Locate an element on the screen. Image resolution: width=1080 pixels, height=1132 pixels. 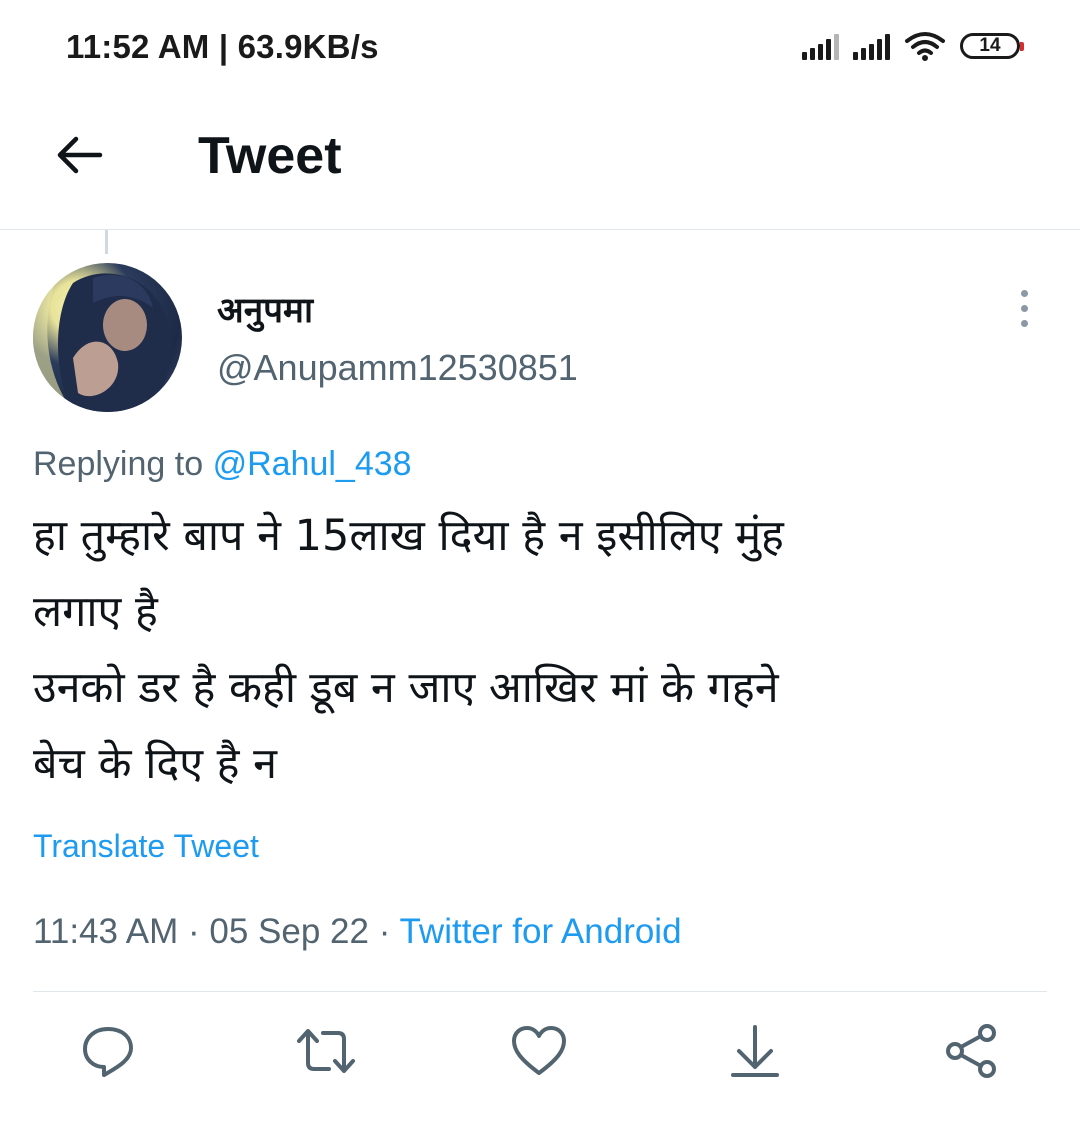
like-icon is located at coordinates (539, 1050).